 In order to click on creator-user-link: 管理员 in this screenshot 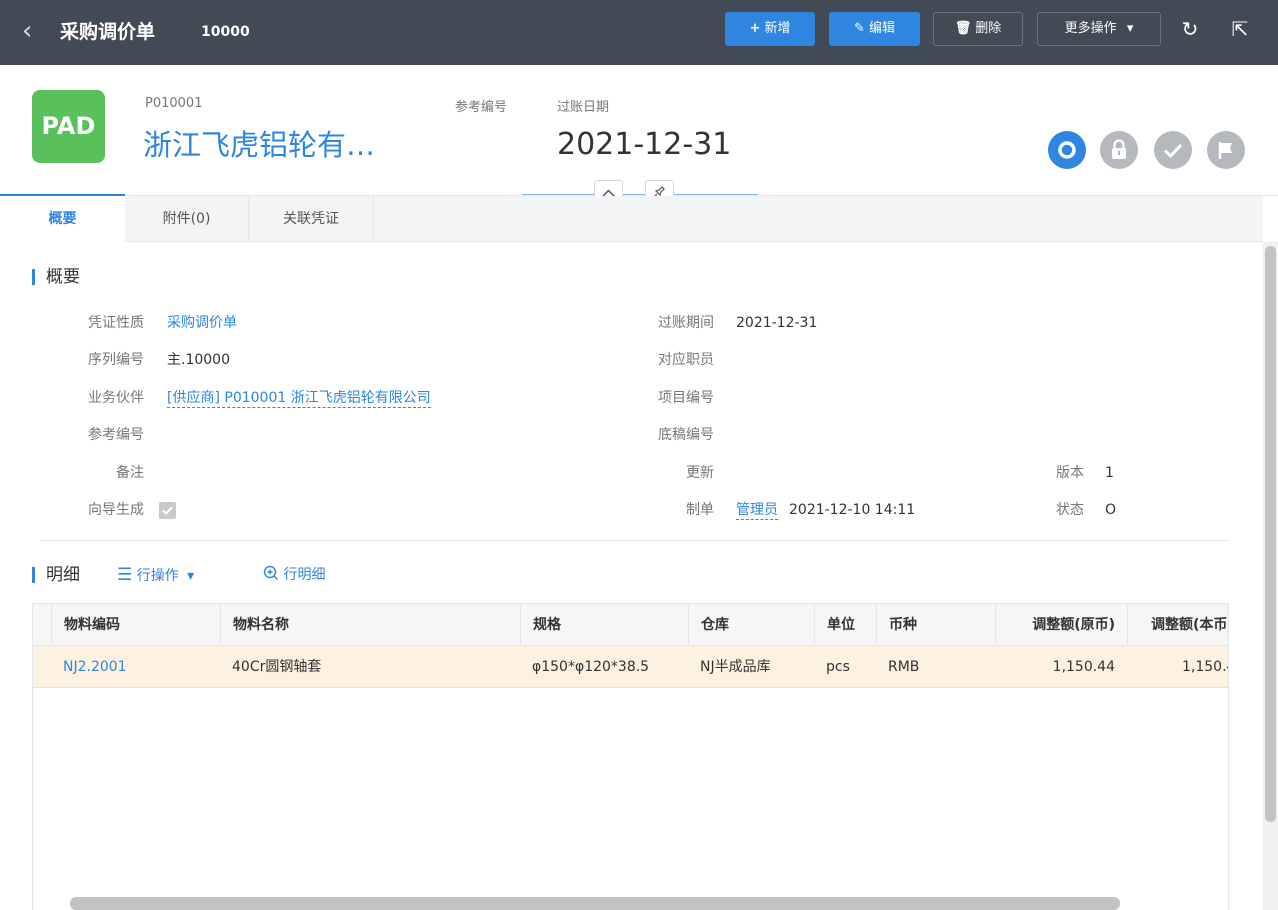, I will do `click(757, 510)`.